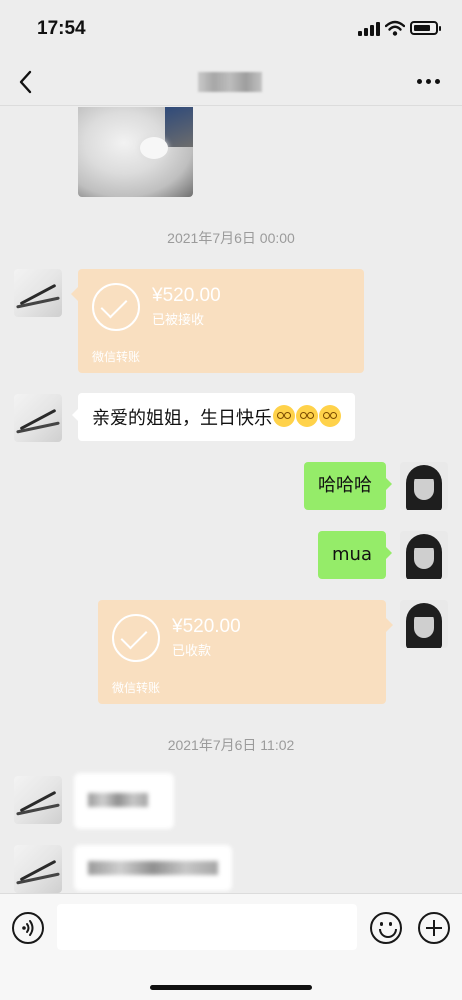 Image resolution: width=462 pixels, height=1000 pixels. Describe the element at coordinates (425, 28) in the screenshot. I see `battery-icon` at that location.